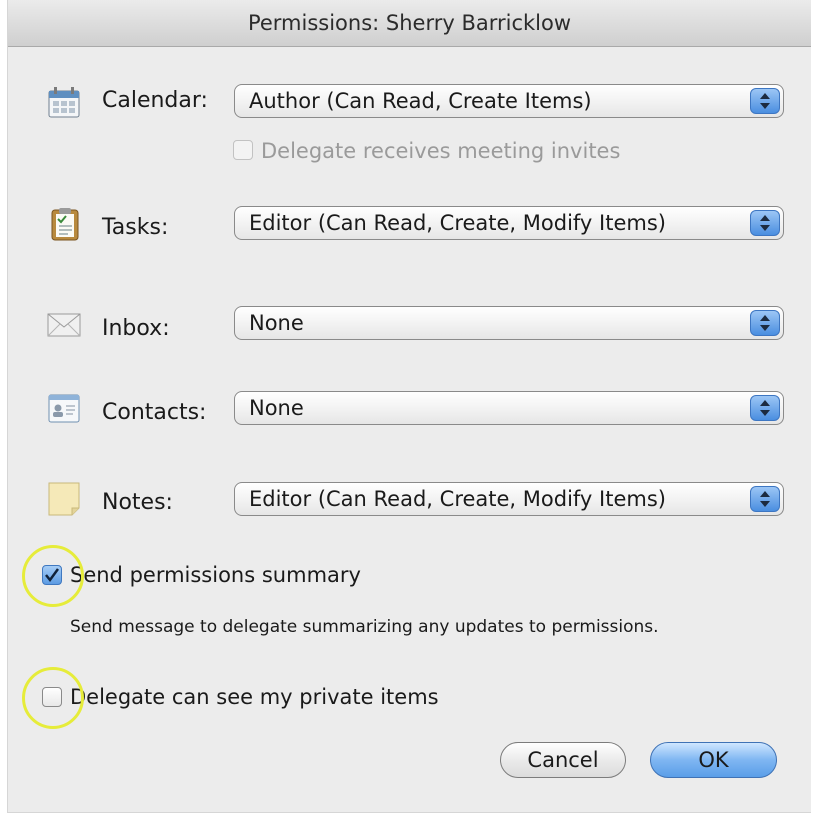 The height and width of the screenshot is (824, 827). Describe the element at coordinates (154, 412) in the screenshot. I see `contacts-label: Contacts:` at that location.